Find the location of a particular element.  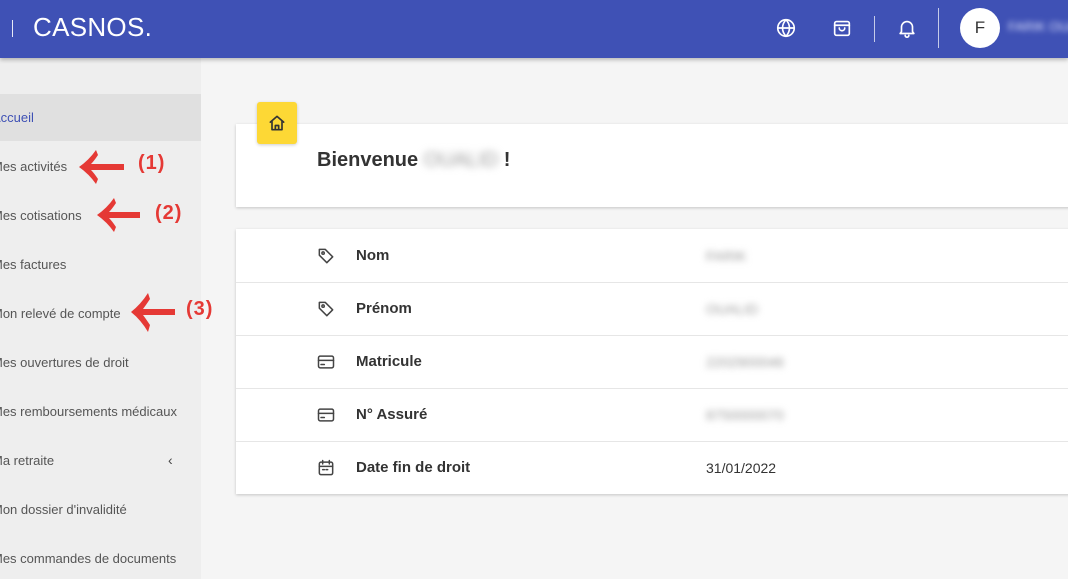

sidebar-item-accueil: Accueil is located at coordinates (100, 117).